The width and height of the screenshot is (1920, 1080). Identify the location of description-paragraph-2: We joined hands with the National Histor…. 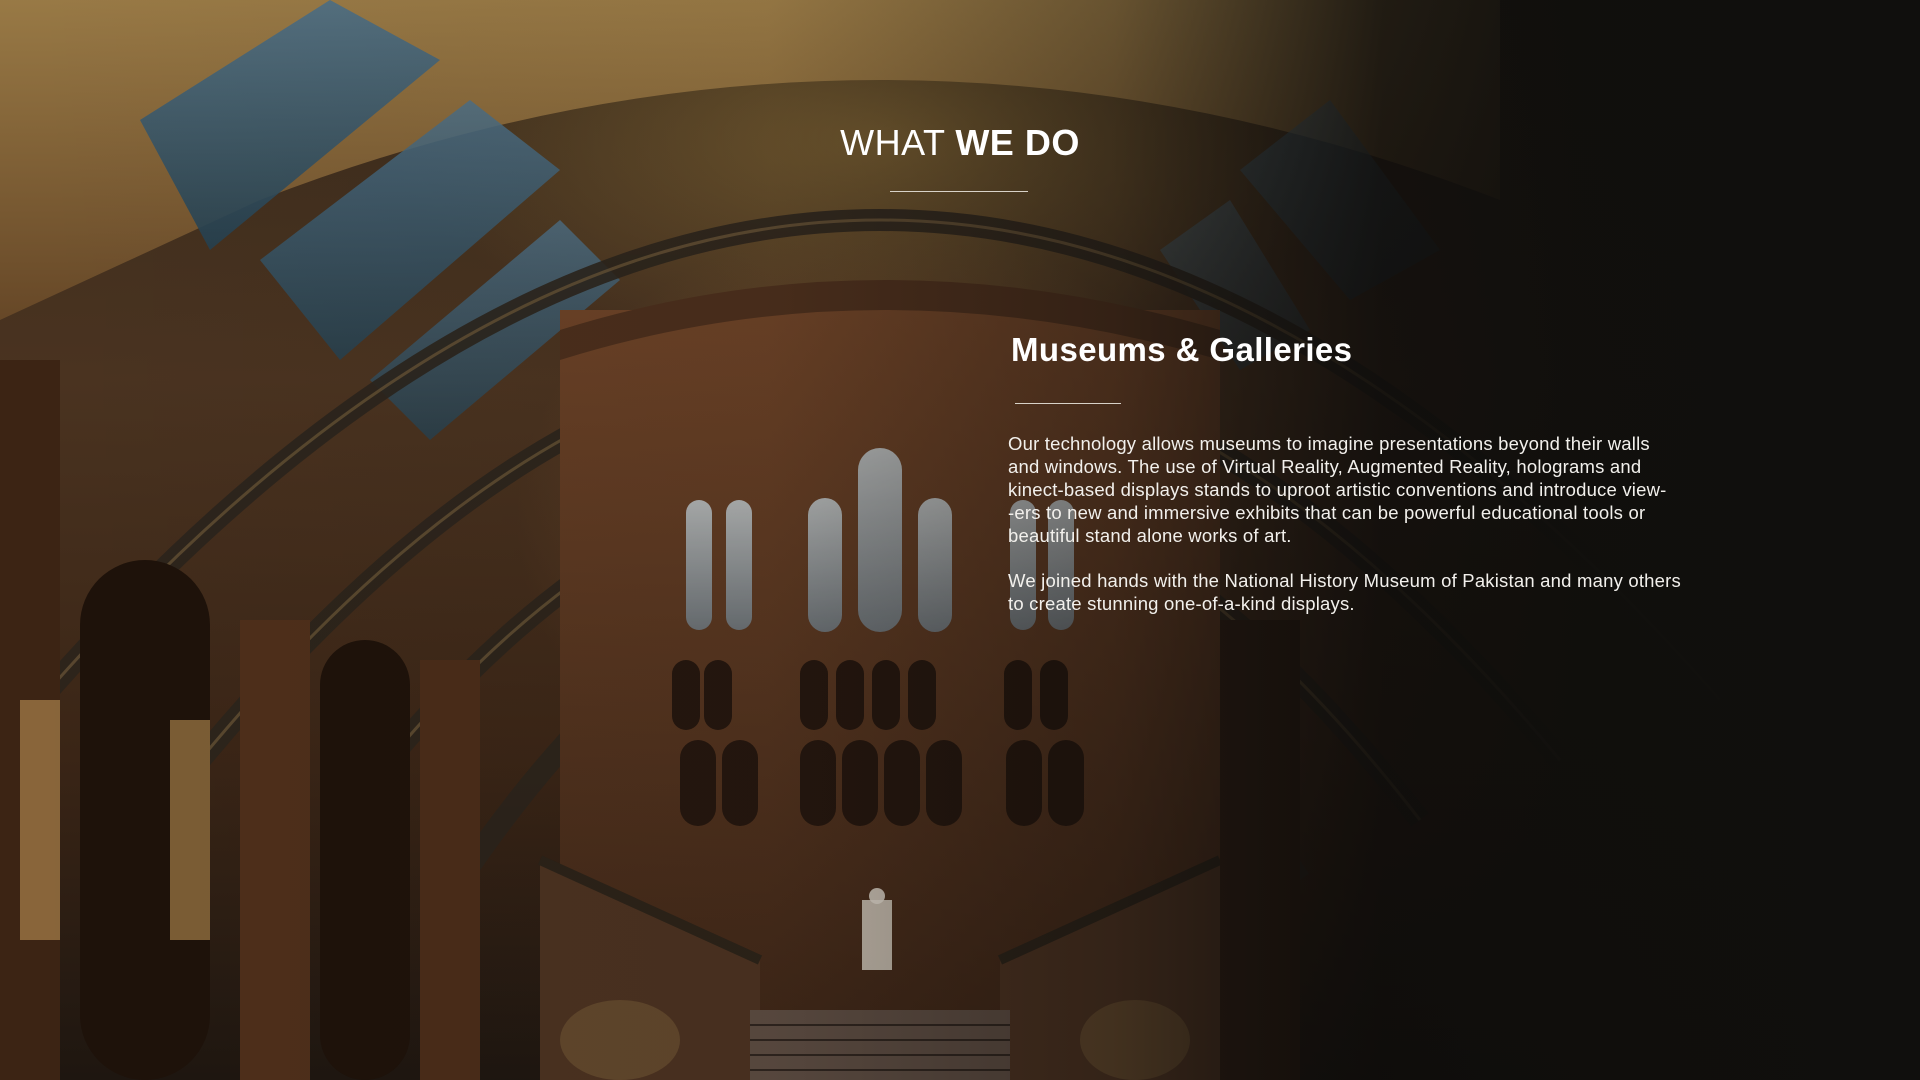
(1368, 592).